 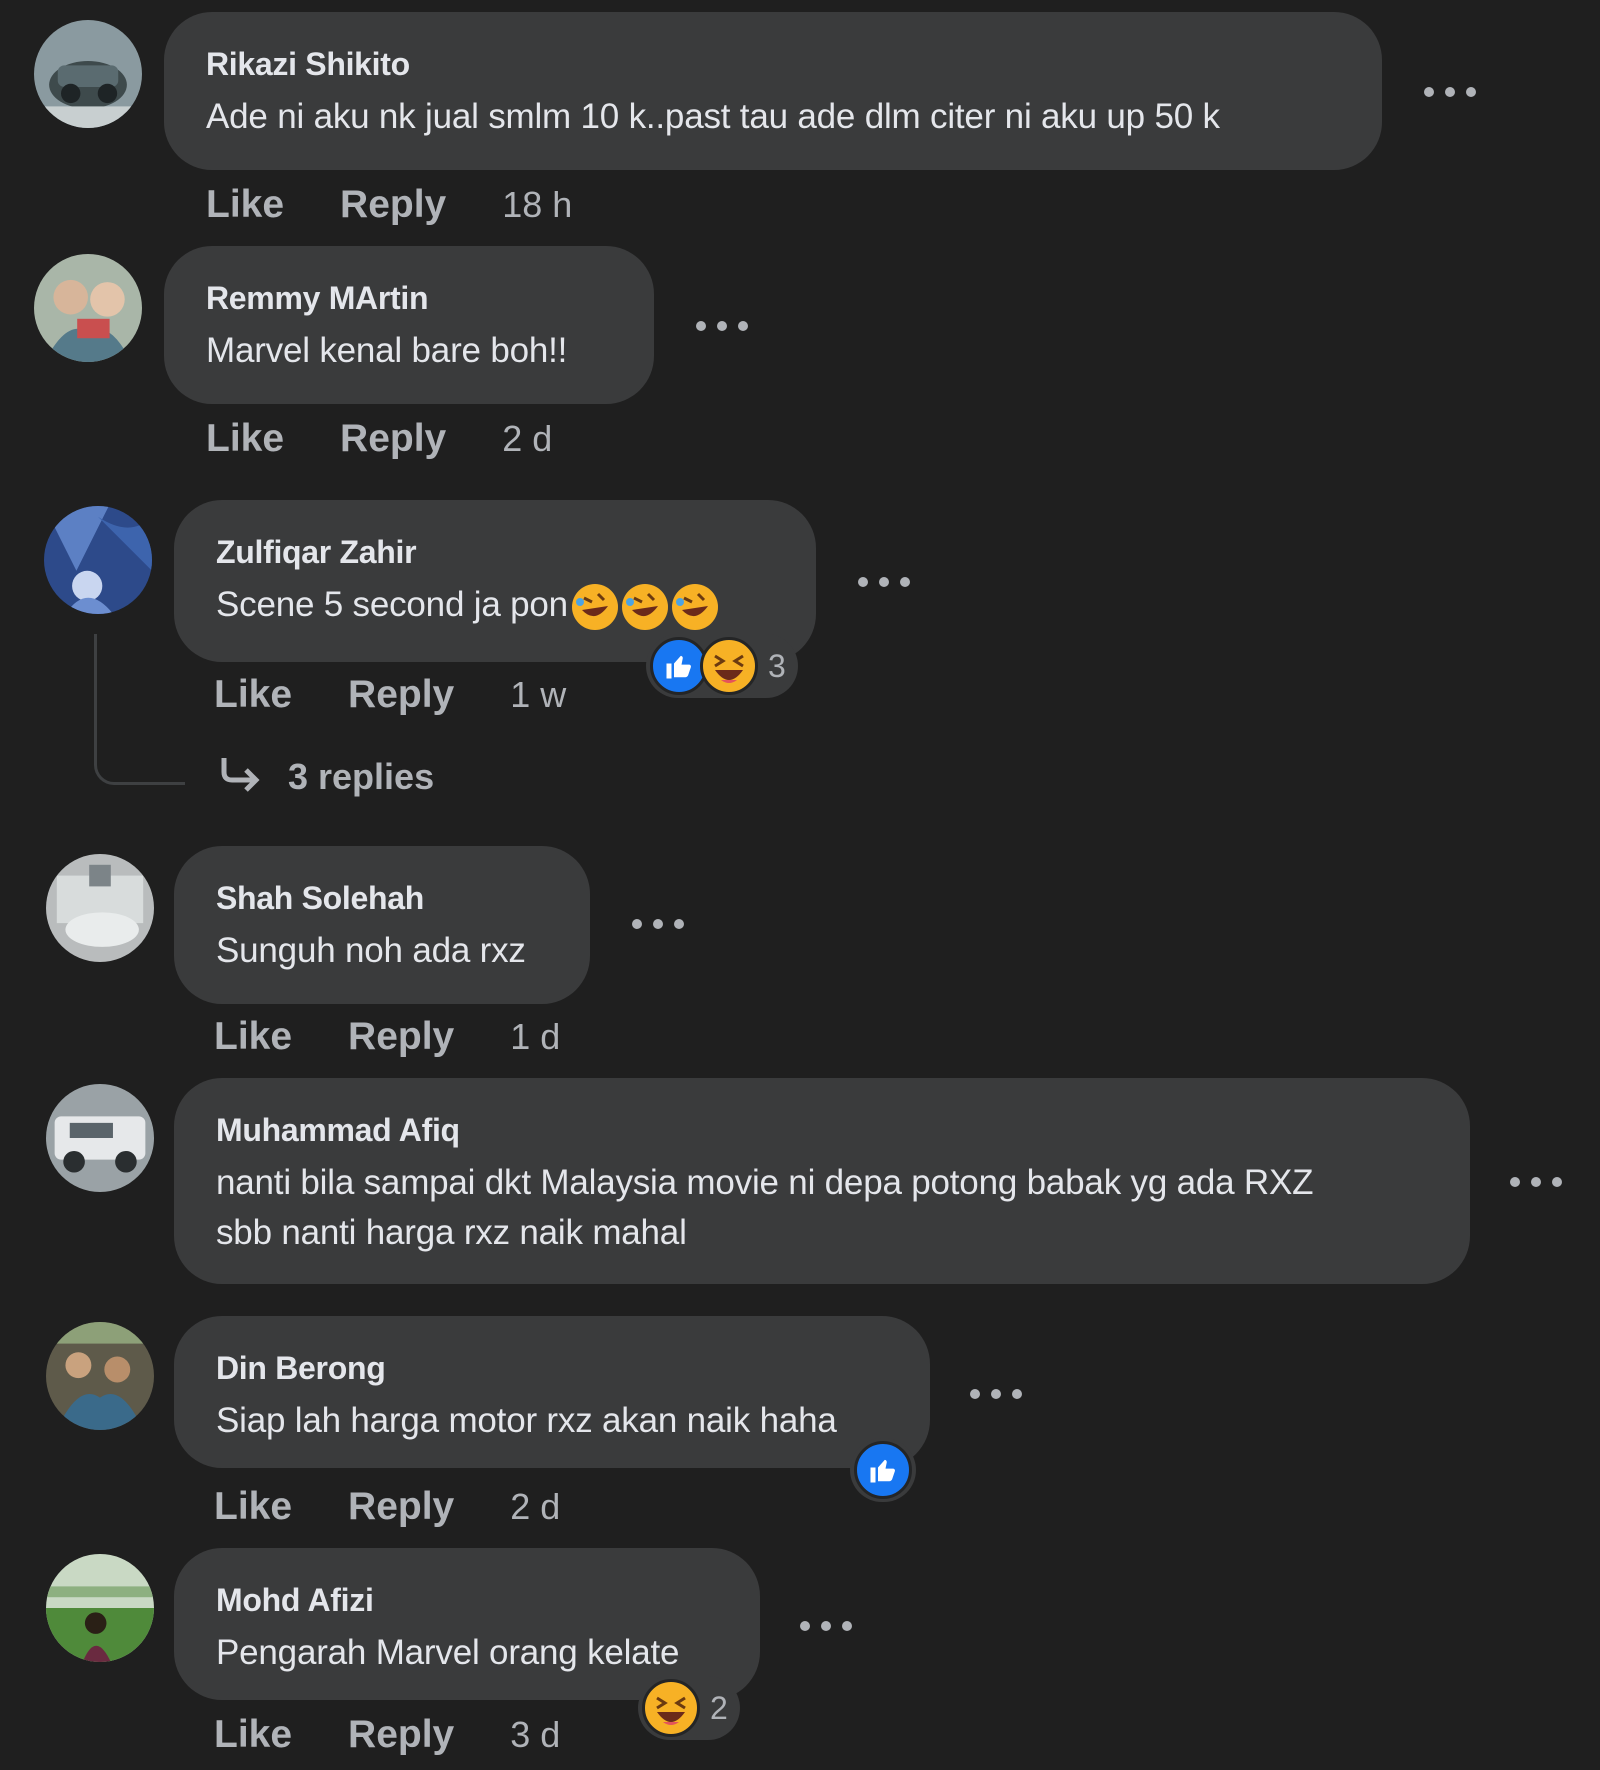 I want to click on comment-actions: Like Reply 18 h, so click(x=389, y=205).